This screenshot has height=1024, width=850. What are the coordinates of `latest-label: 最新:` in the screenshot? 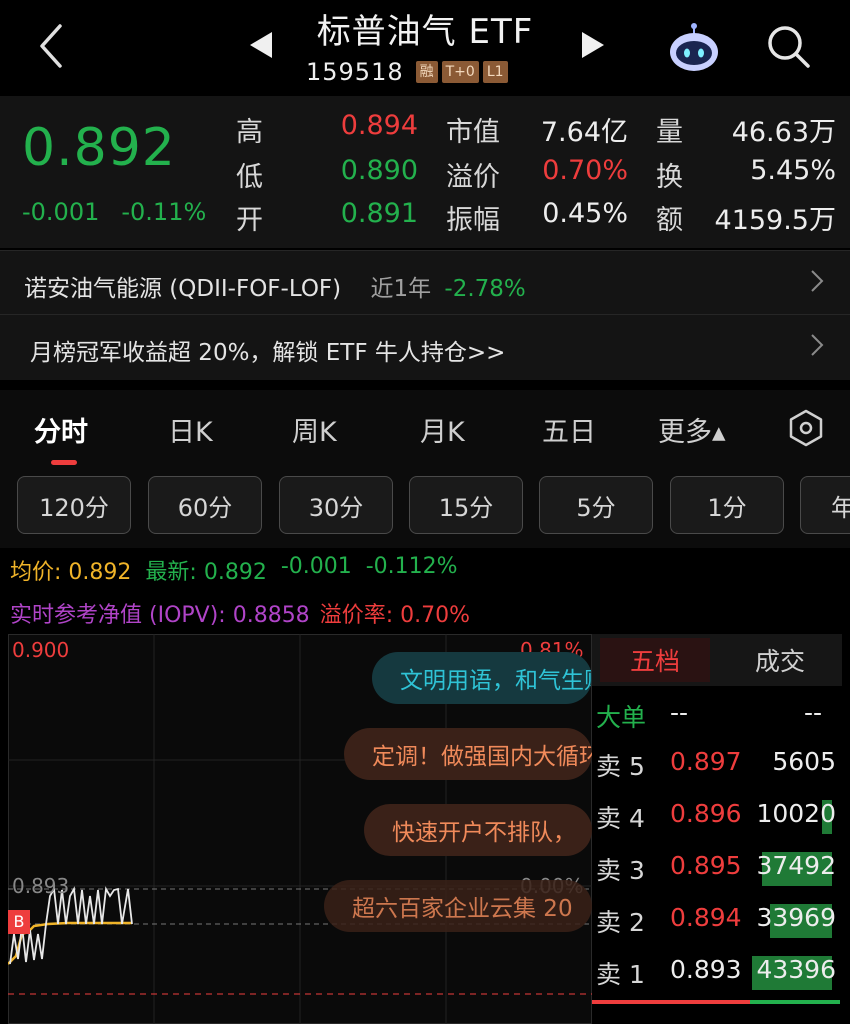 It's located at (171, 572).